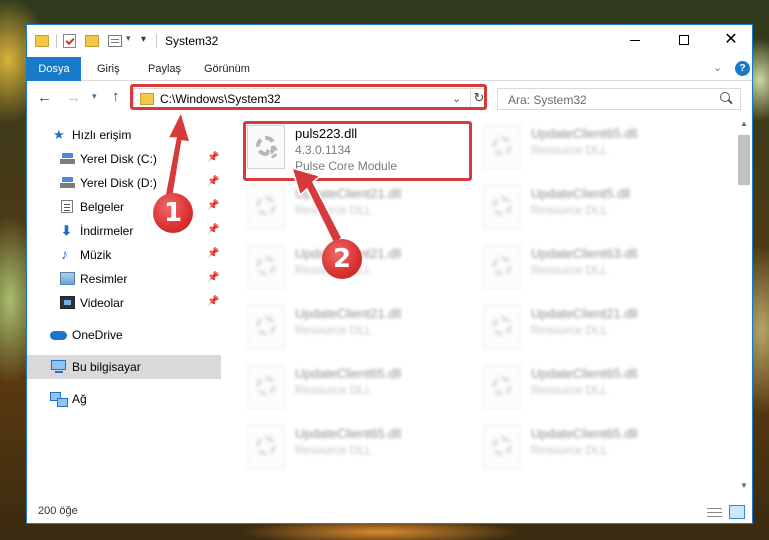 This screenshot has width=769, height=540. What do you see at coordinates (156, 41) in the screenshot?
I see `divider` at bounding box center [156, 41].